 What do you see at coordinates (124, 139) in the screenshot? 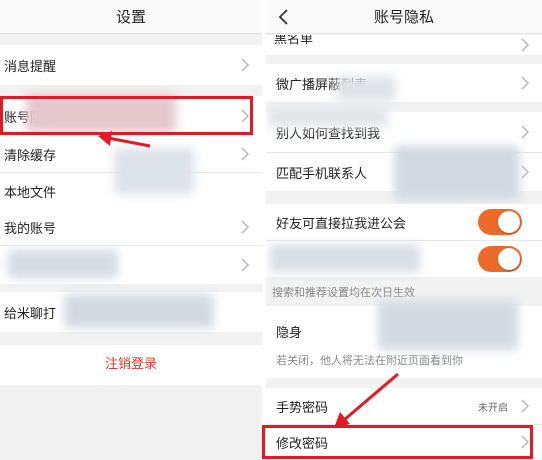
I see `arrow-to-account-privacy` at bounding box center [124, 139].